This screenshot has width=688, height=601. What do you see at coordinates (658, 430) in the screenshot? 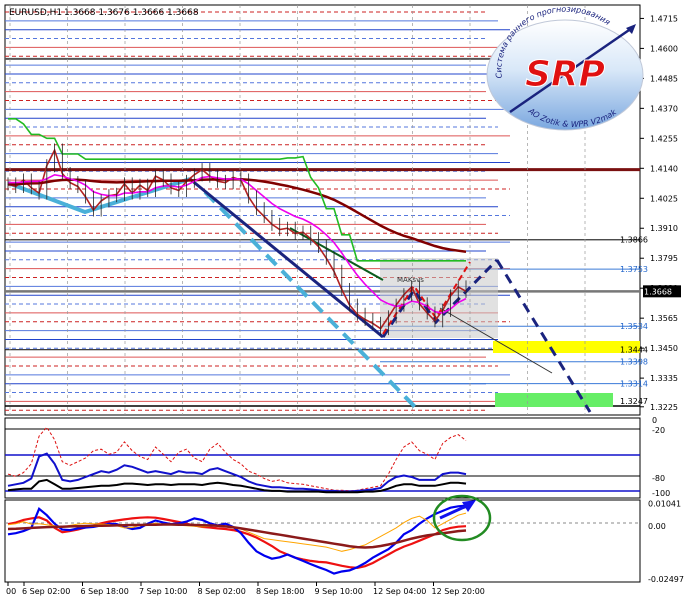
I see `oscillator-tick-label: -20` at bounding box center [658, 430].